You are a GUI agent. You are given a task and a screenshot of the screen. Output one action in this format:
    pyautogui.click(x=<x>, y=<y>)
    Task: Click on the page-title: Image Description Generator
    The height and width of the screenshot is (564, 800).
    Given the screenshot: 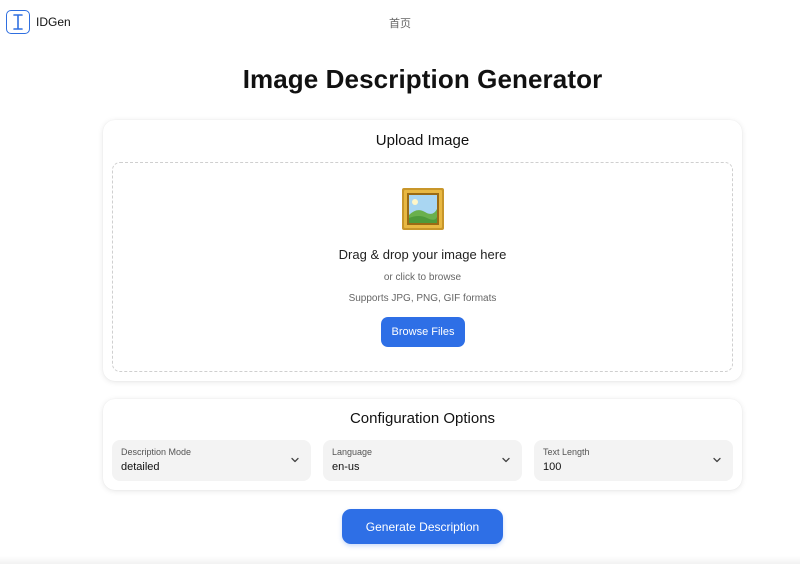 What is the action you would take?
    pyautogui.click(x=422, y=79)
    